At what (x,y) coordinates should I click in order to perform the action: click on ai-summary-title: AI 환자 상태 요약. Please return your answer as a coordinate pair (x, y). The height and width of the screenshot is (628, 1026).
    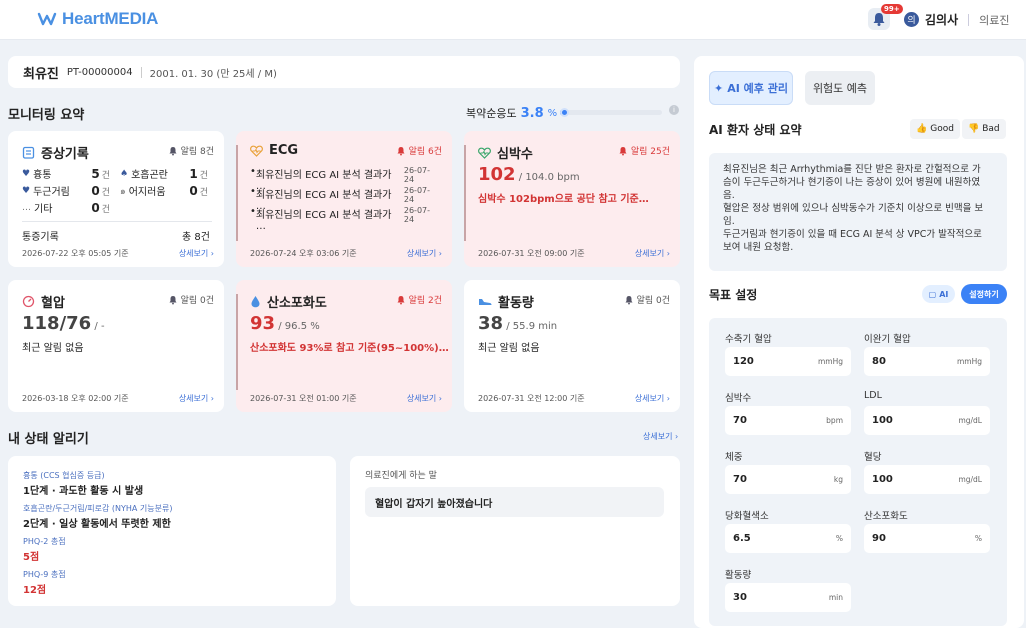
    Looking at the image, I should click on (755, 130).